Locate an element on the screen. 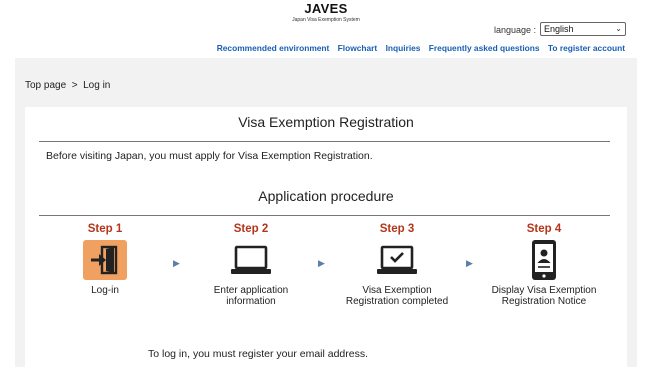  step-2-label: Step 2 is located at coordinates (251, 229).